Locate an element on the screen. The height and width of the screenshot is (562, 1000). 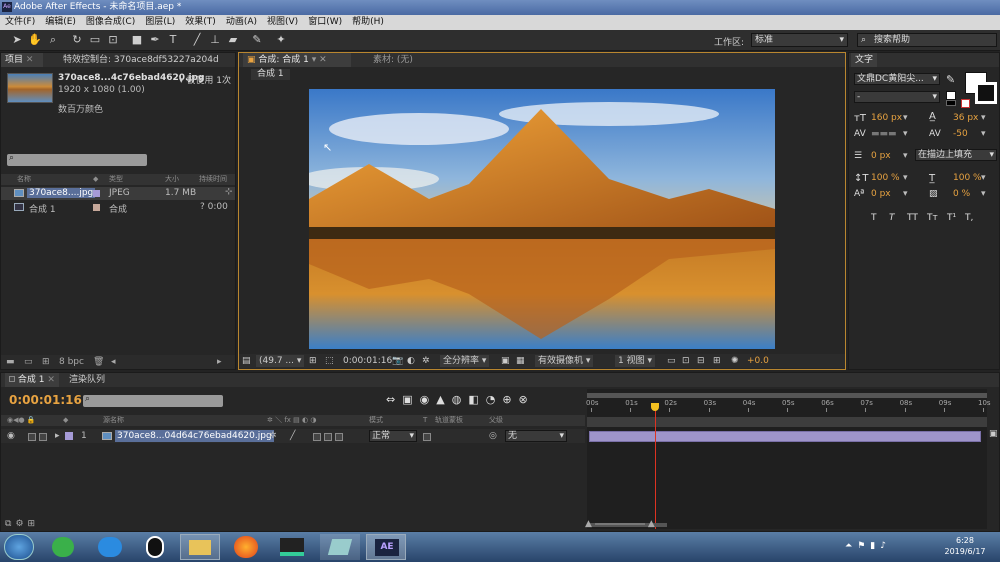
transparency-grid-icon: ▦ is located at coordinates (520, 361).